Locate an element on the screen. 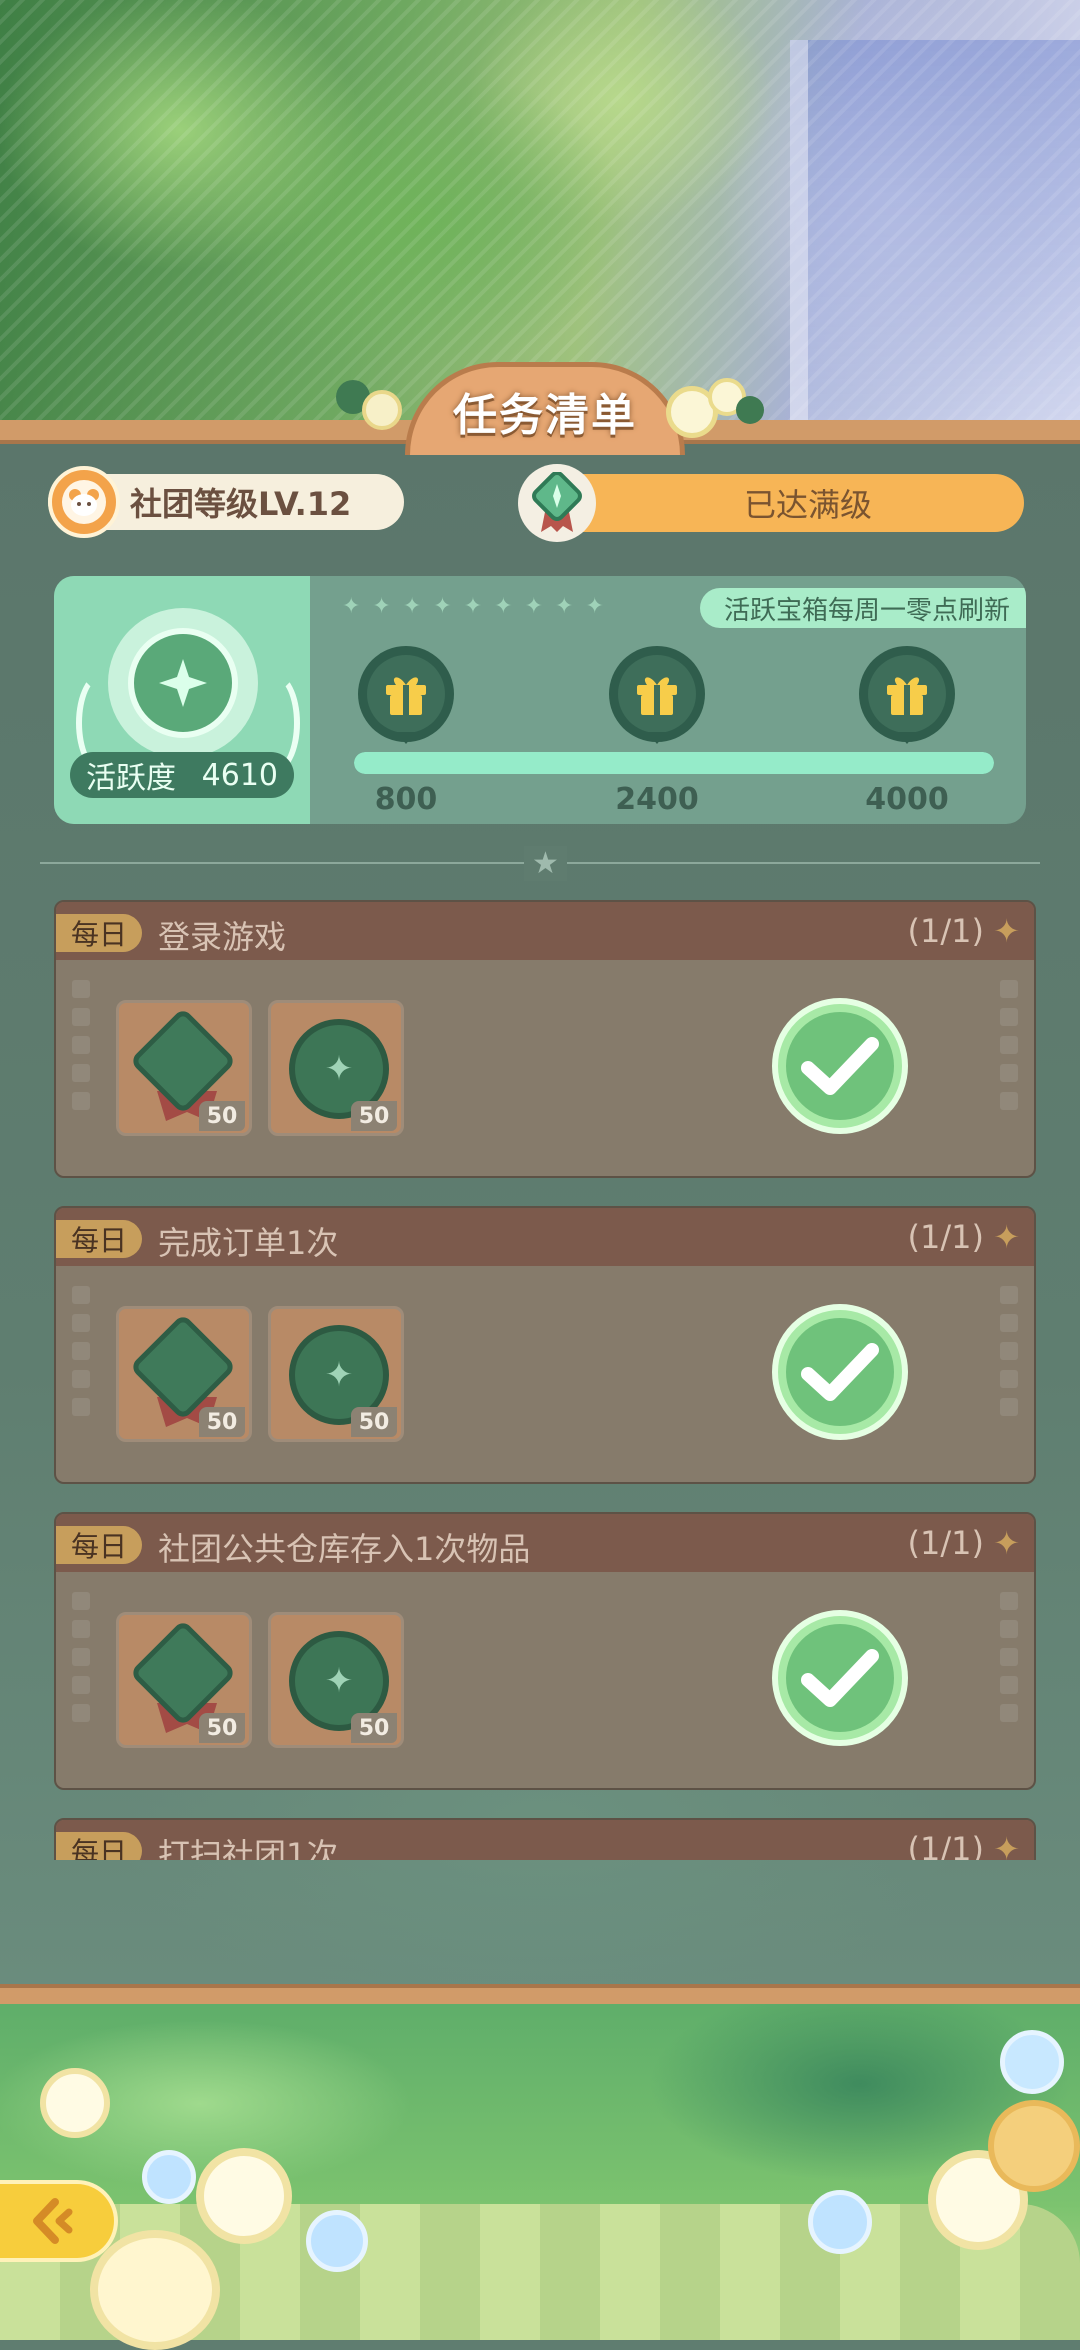  task-header: 每日 登录游戏 (1/1) ✦ is located at coordinates (545, 931).